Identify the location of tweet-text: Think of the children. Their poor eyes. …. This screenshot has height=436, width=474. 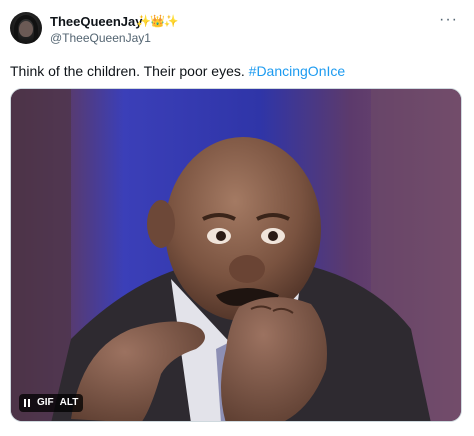
(177, 71).